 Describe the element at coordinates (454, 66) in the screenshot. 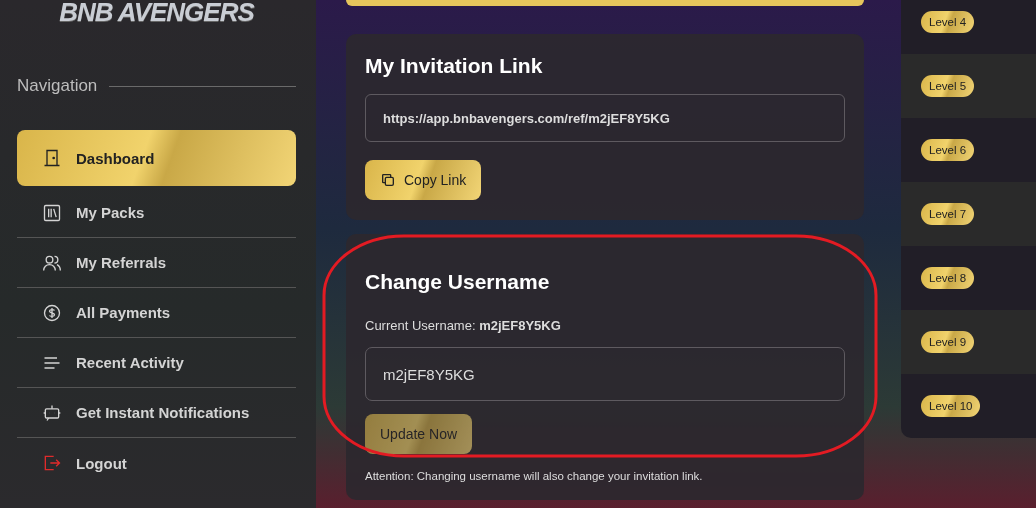

I see `card-title: My Invitation Link` at that location.